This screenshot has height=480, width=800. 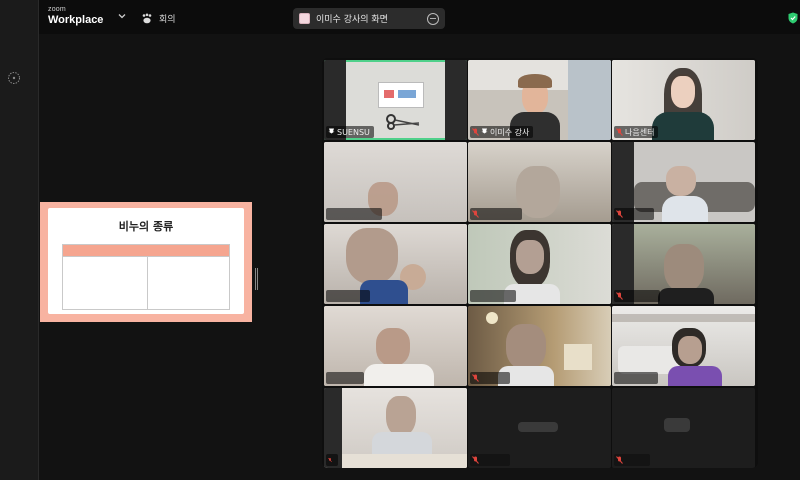 I want to click on video-tile: 나음센터, so click(x=683, y=100).